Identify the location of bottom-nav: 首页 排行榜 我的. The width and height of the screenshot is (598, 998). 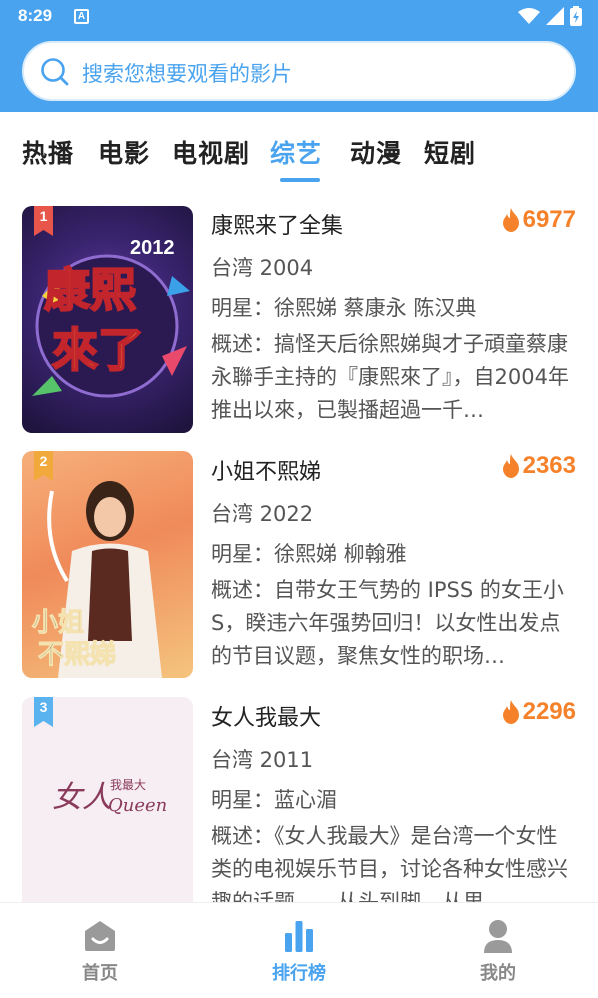
(299, 950).